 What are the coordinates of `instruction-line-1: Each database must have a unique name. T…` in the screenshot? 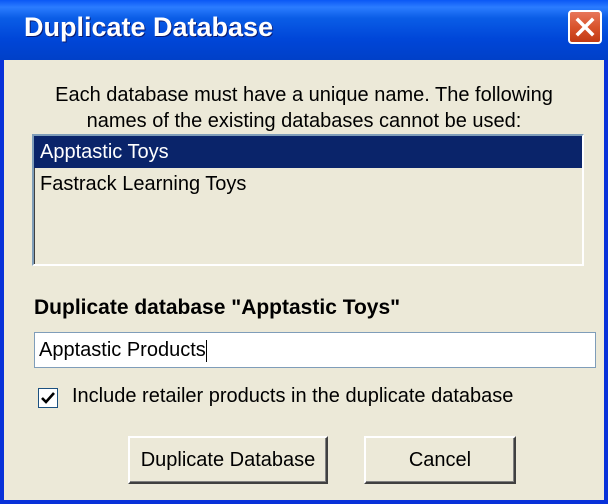 It's located at (304, 95).